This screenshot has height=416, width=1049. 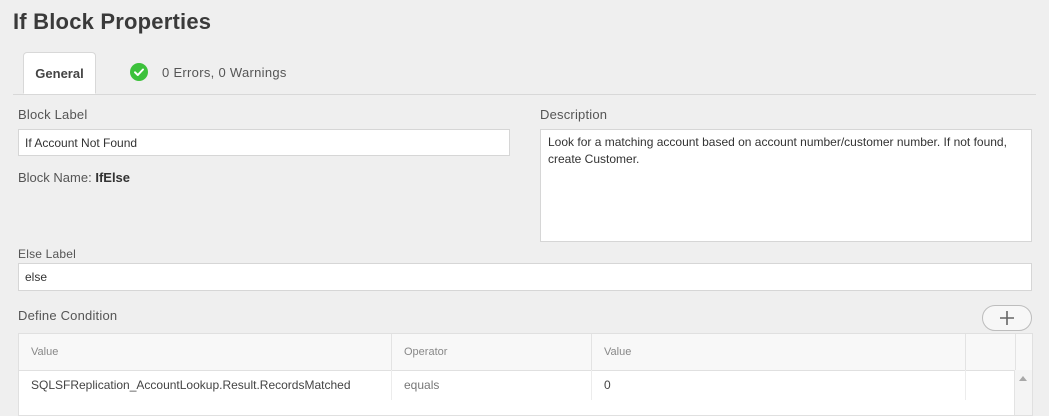 I want to click on block-name-value: IfElse, so click(x=113, y=177).